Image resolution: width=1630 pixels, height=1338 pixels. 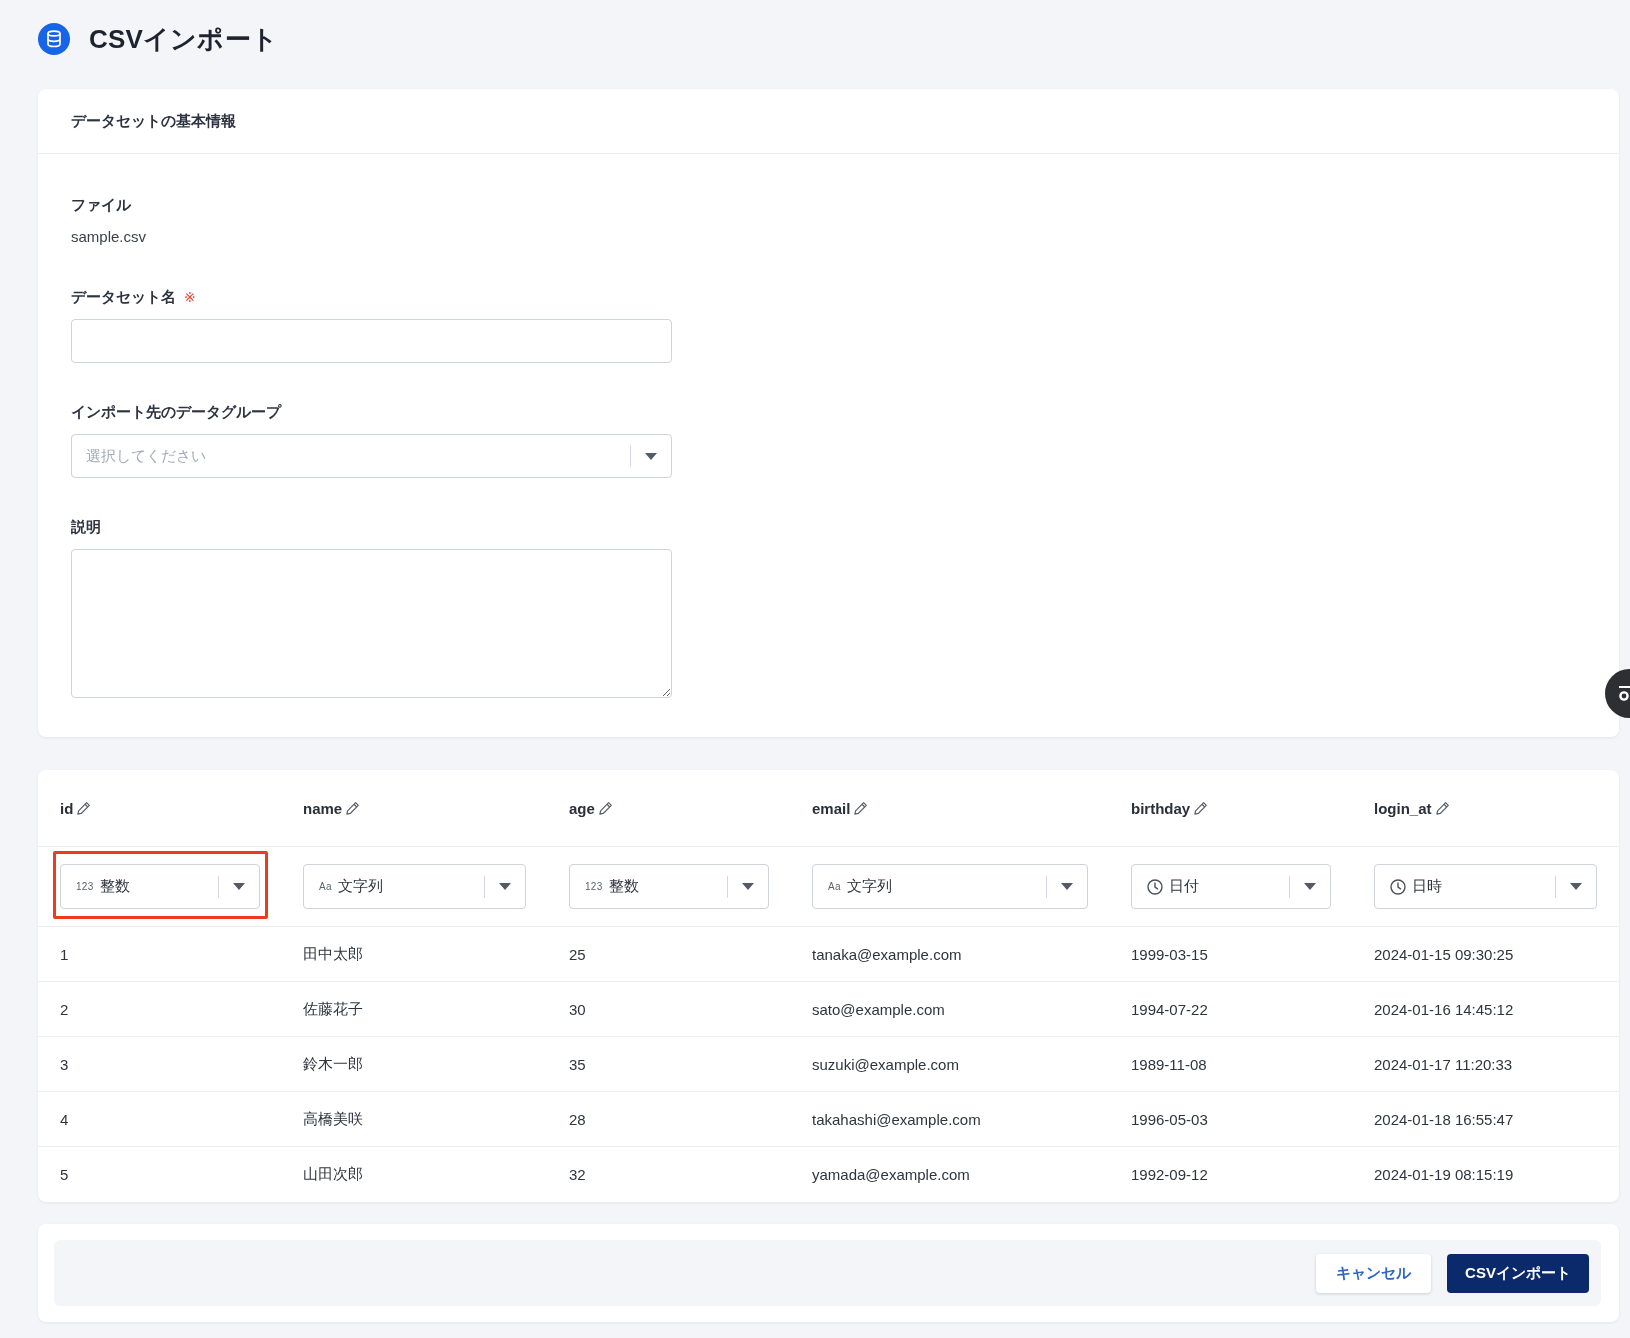 I want to click on table-cell: 3, so click(x=64, y=1064).